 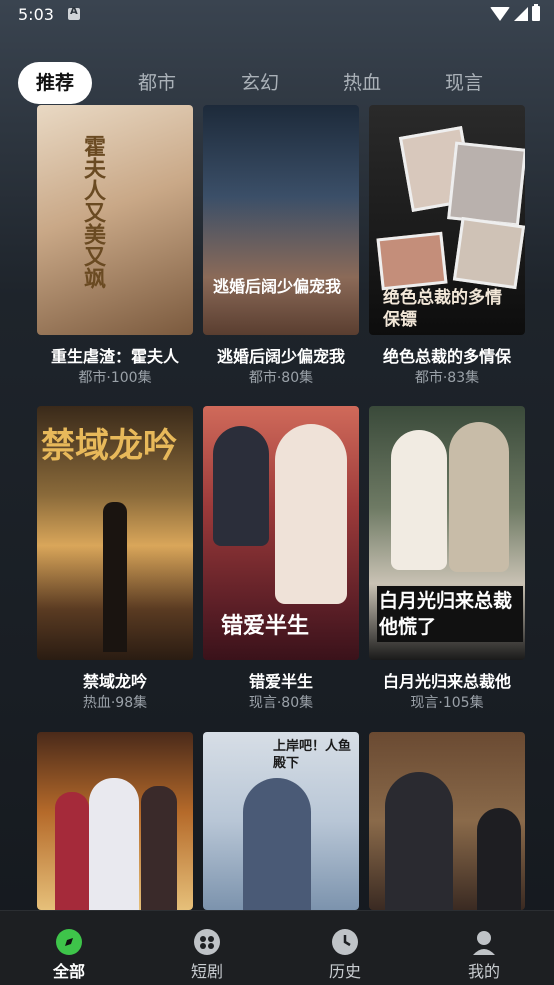 What do you see at coordinates (281, 220) in the screenshot?
I see `poster-image: 逃婚后阔少偏宠我` at bounding box center [281, 220].